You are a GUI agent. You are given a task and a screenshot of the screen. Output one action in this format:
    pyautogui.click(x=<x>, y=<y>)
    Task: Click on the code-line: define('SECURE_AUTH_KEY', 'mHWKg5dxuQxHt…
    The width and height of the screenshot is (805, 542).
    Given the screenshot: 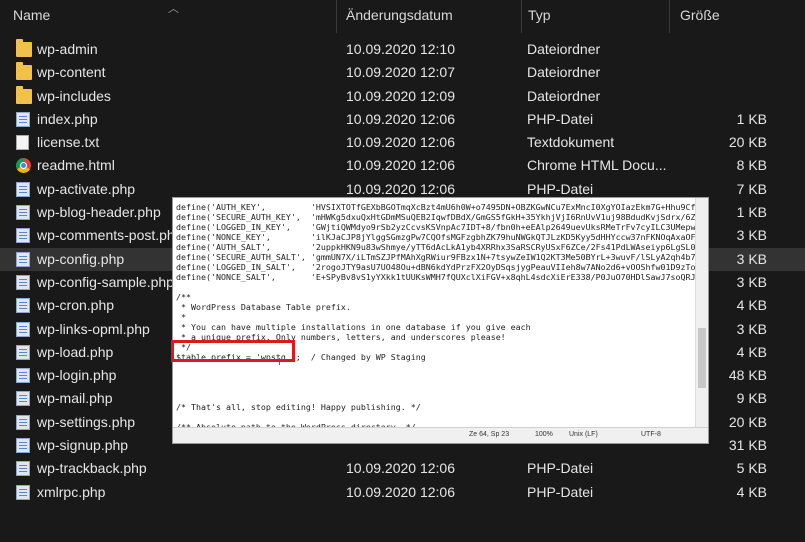 What is the action you would take?
    pyautogui.click(x=436, y=217)
    